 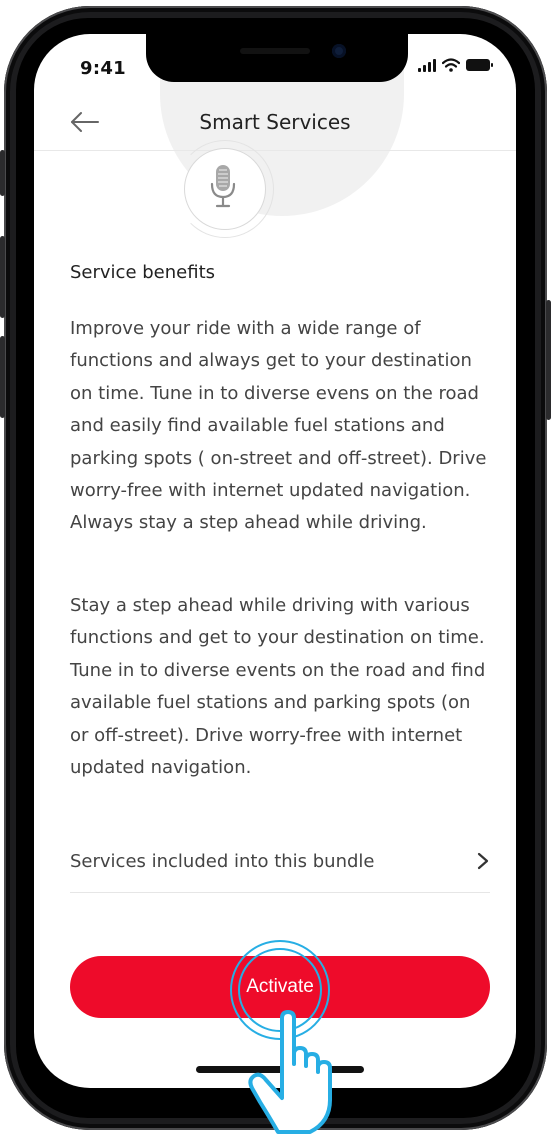 I want to click on bundle-row-label: Services included into this bundle, so click(x=222, y=861).